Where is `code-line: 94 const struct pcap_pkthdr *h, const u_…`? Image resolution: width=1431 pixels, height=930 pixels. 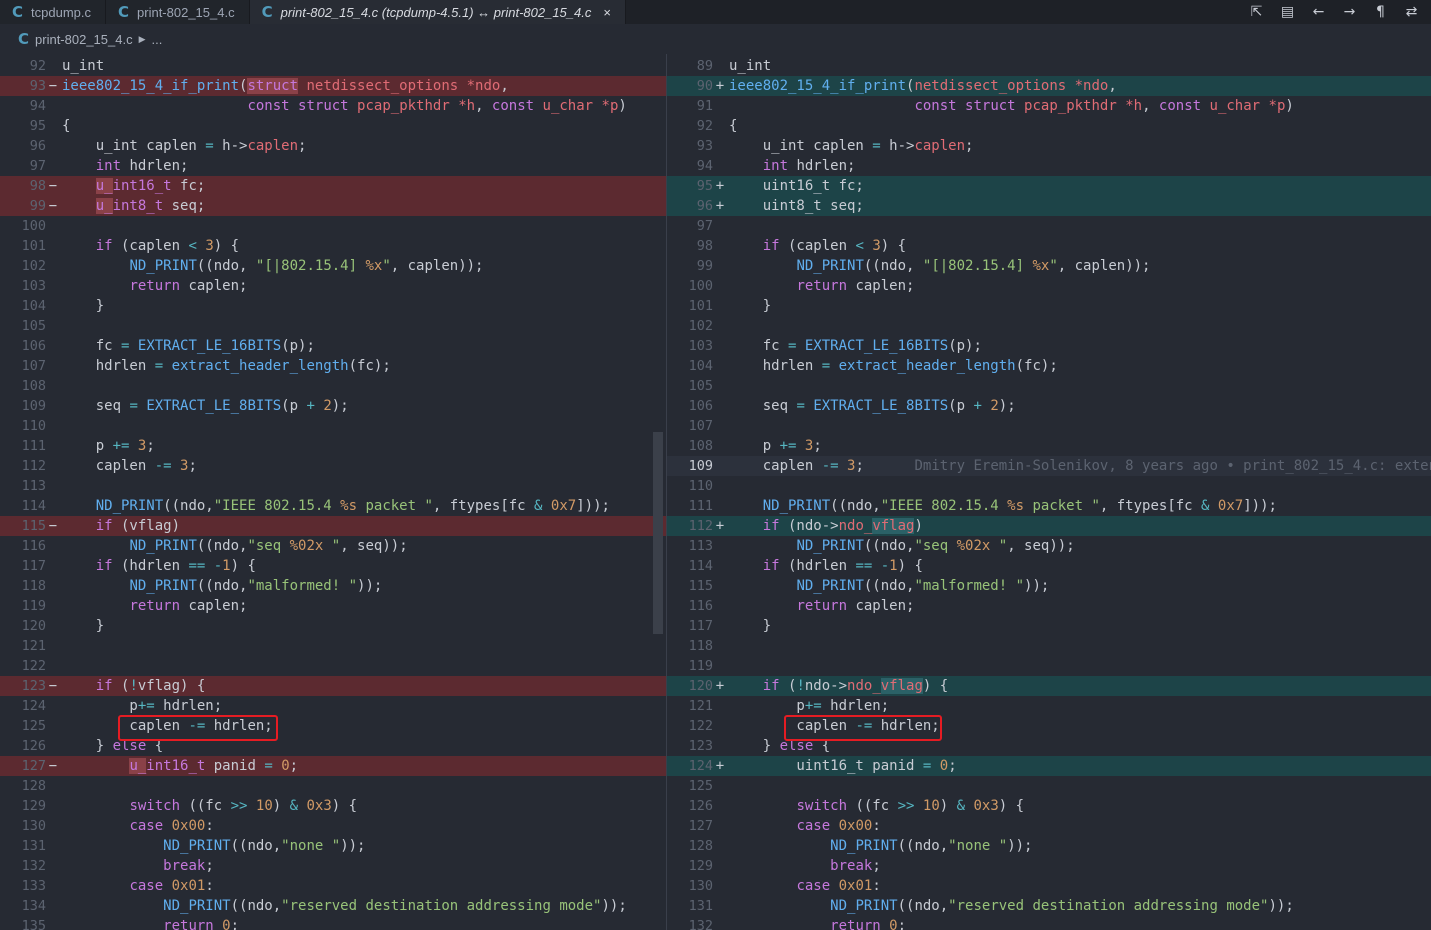 code-line: 94 const struct pcap_pkthdr *h, const u_… is located at coordinates (333, 106).